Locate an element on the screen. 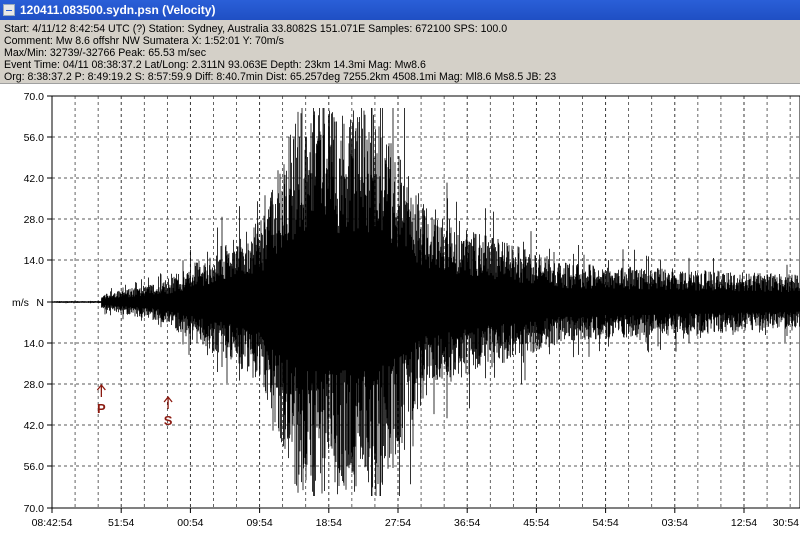  annotation-layer: PS is located at coordinates (134, 405).